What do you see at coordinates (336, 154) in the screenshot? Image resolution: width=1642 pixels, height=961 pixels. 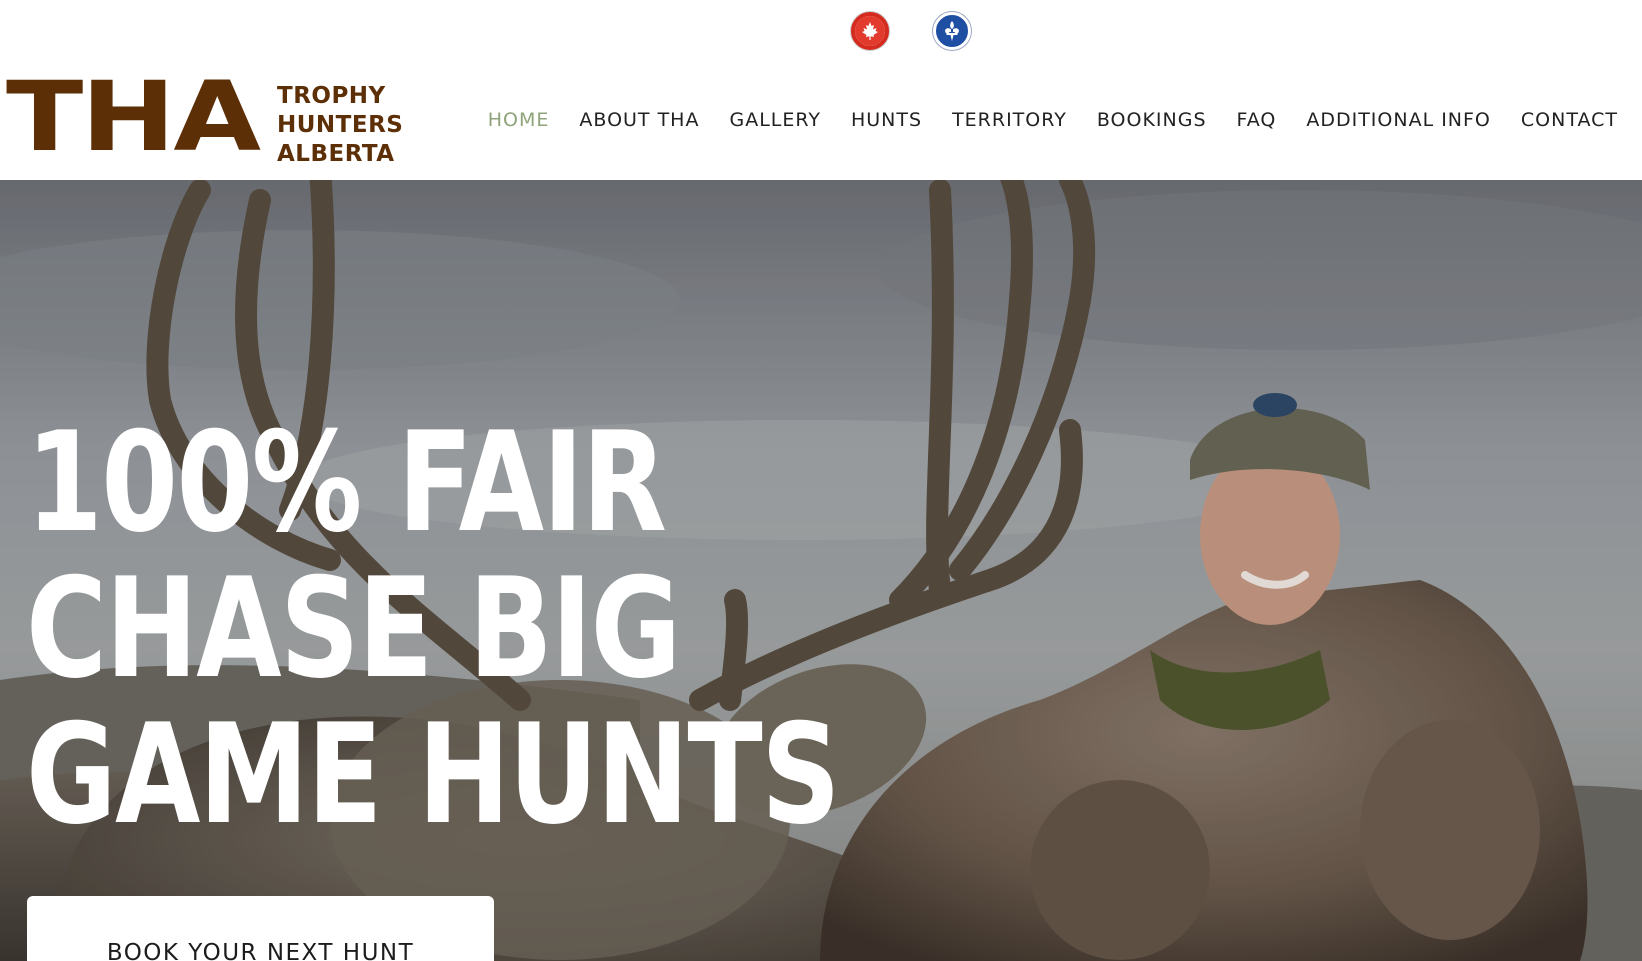 I see `logo-line-3: ALBERTA` at bounding box center [336, 154].